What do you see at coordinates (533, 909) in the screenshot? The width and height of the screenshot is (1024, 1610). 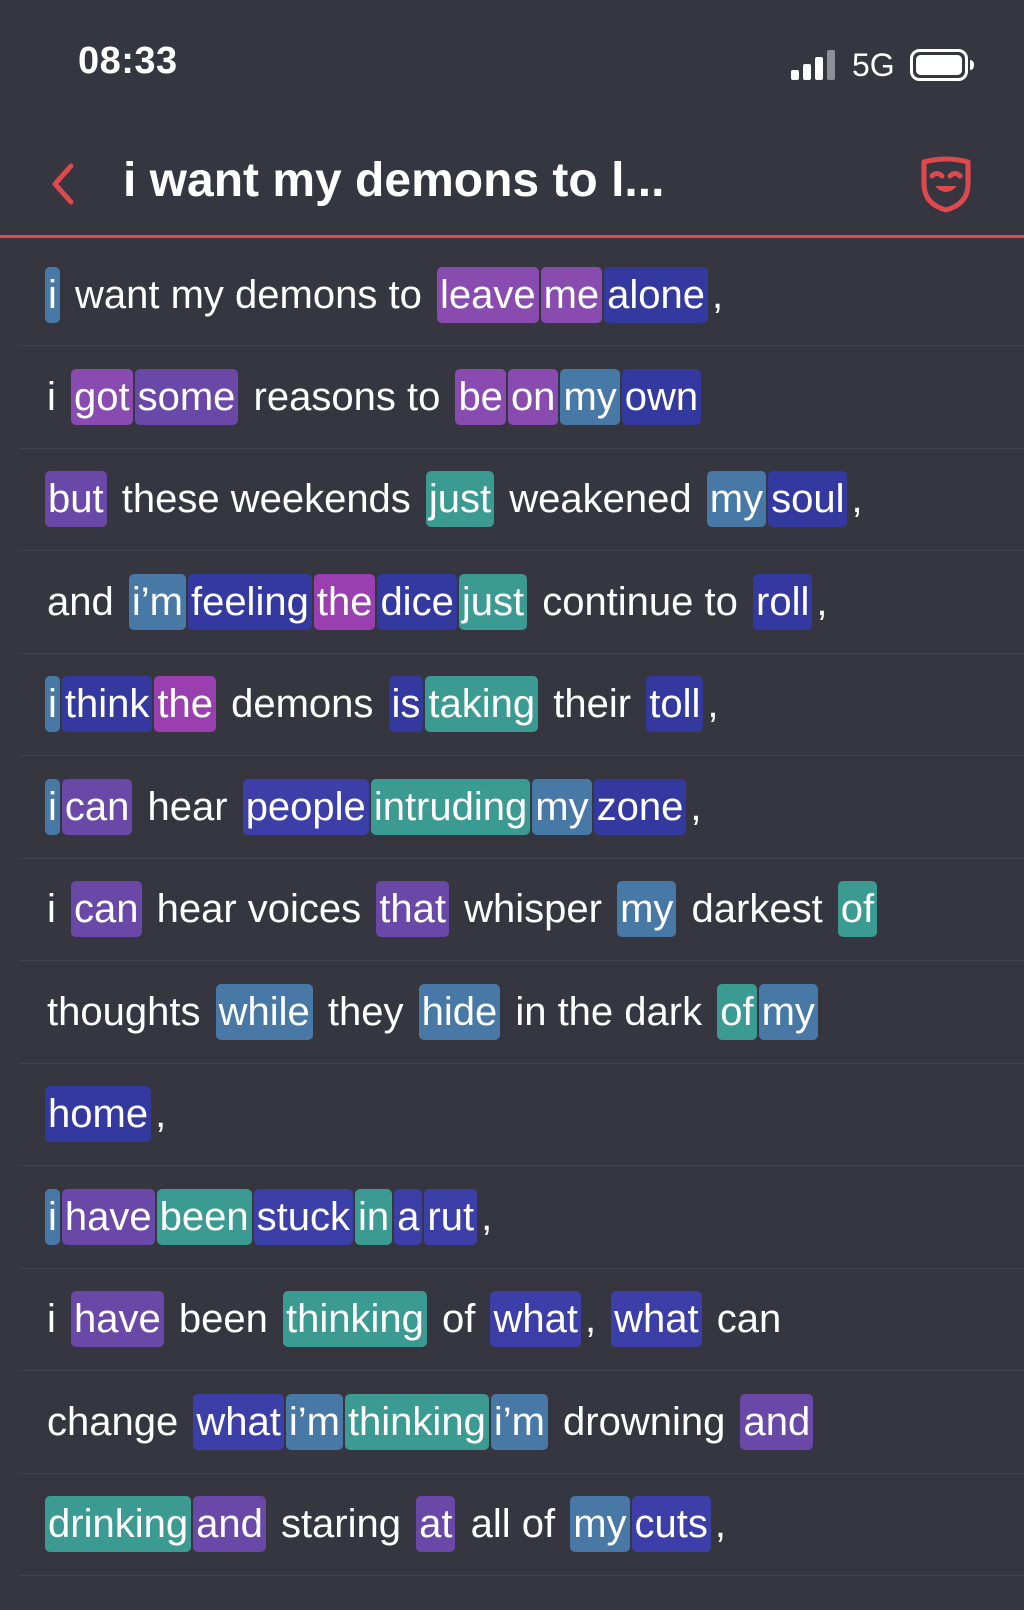 I see `lyric-text: whisper` at bounding box center [533, 909].